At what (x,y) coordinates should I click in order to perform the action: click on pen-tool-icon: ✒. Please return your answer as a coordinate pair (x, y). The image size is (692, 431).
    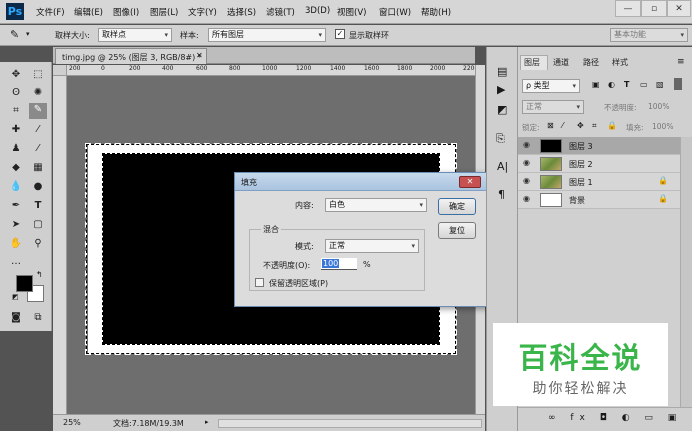
    Looking at the image, I should click on (16, 206).